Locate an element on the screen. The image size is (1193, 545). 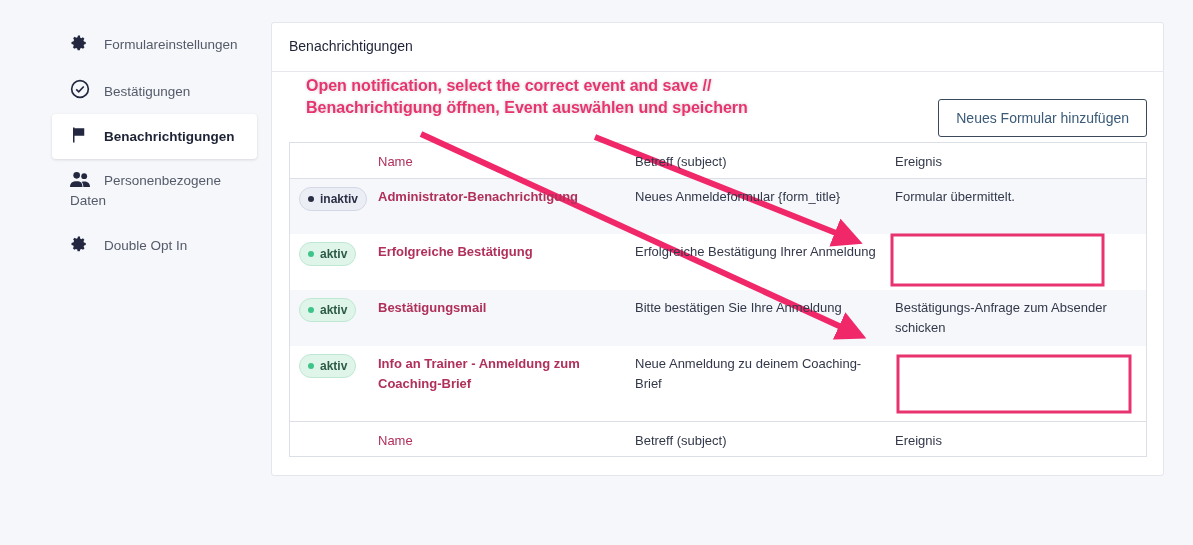
table-cell-text: Bestätigungs-Anfrage zum Absender schicken is located at coordinates (1001, 318).